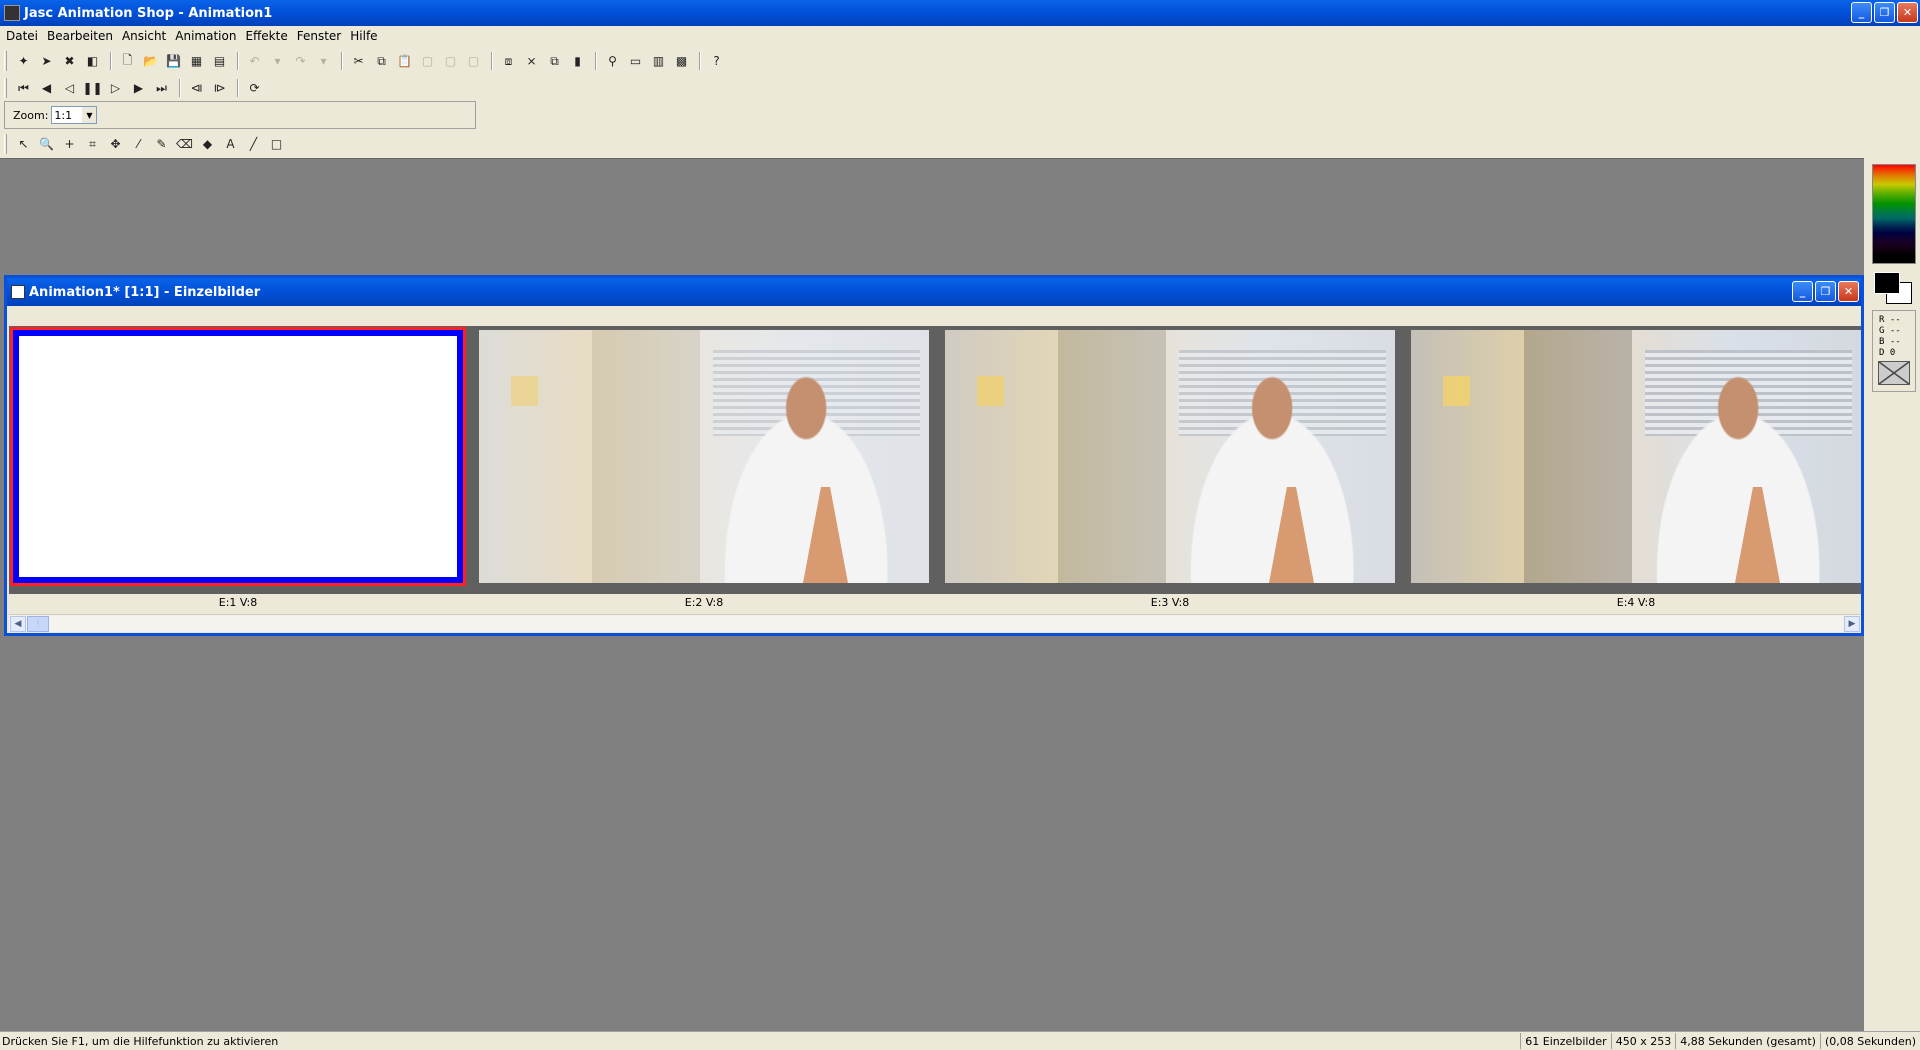  Describe the element at coordinates (322, 36) in the screenshot. I see `menu-fenster: Fenster` at that location.